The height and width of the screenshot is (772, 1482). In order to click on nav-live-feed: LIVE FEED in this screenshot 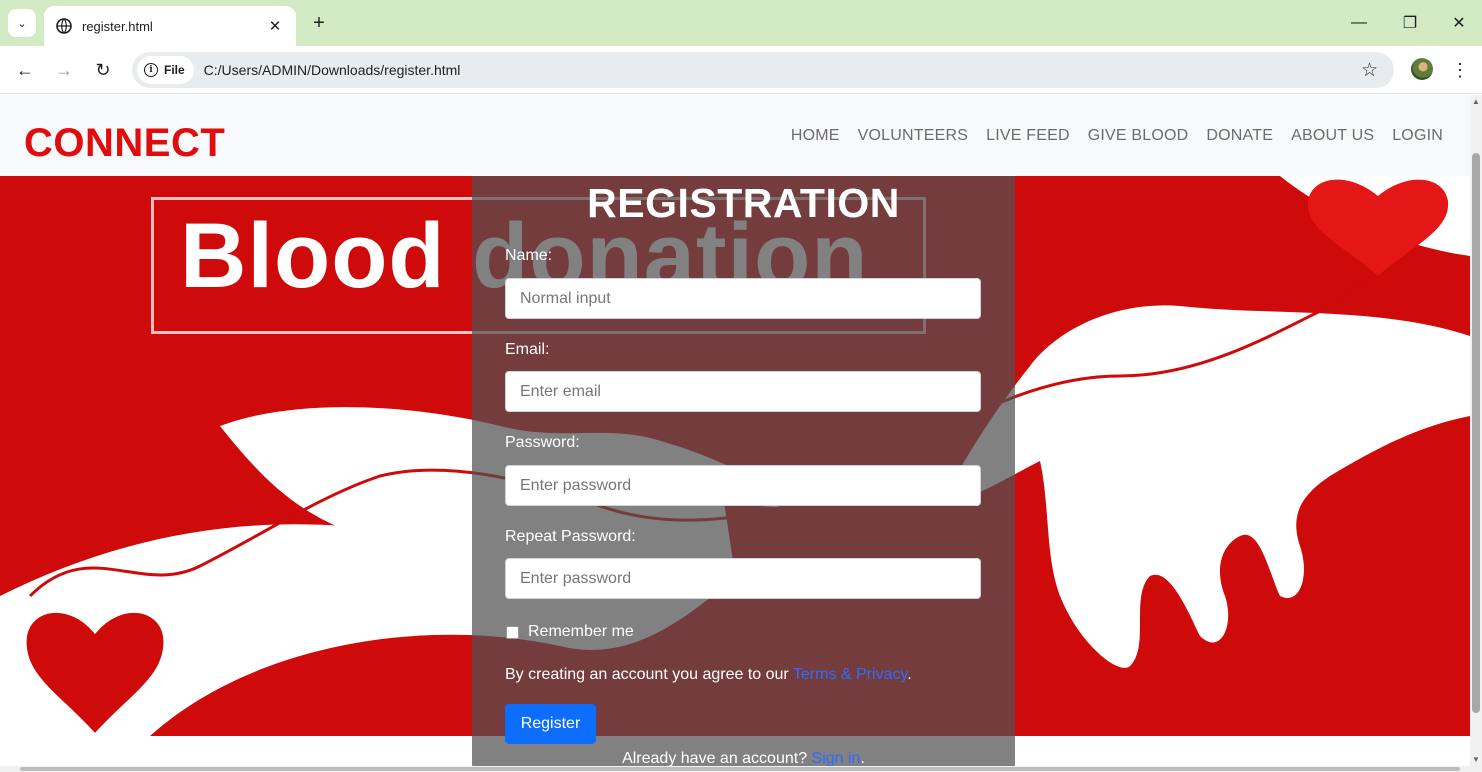, I will do `click(1028, 136)`.